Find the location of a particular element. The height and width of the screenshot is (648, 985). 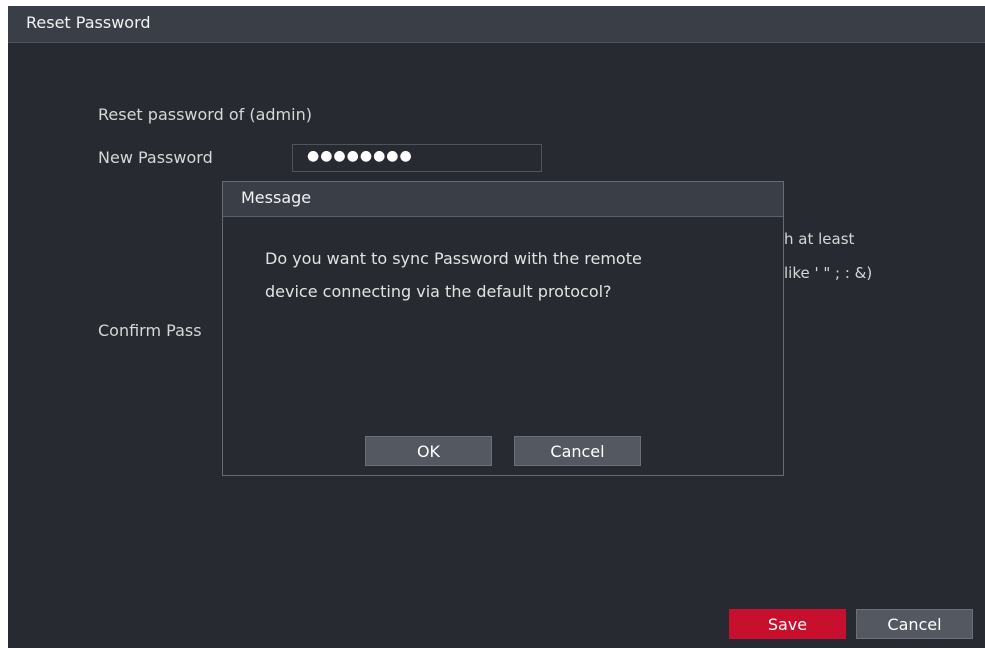

password-hint-line2: like ' " ; : &) is located at coordinates (828, 273).